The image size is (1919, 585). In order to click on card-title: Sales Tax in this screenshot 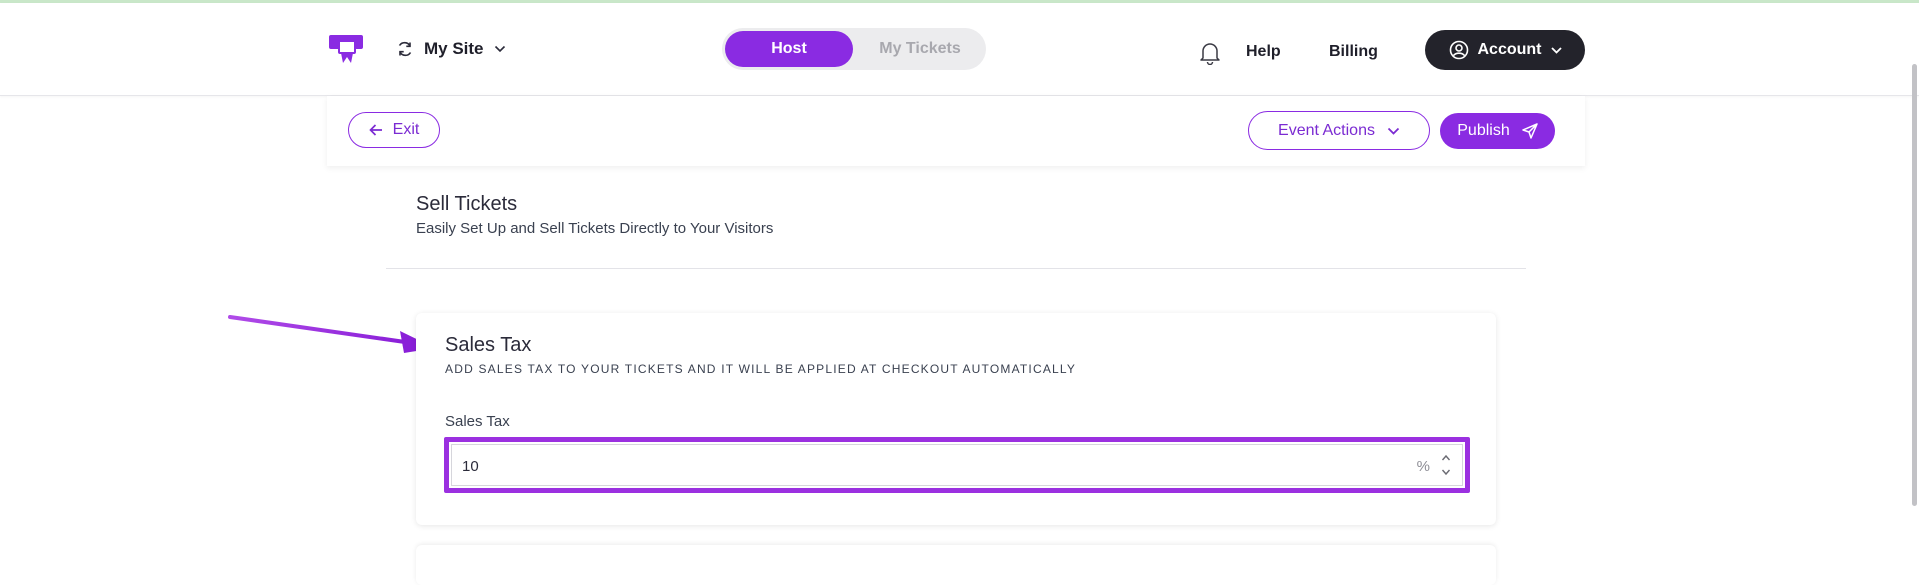, I will do `click(488, 345)`.